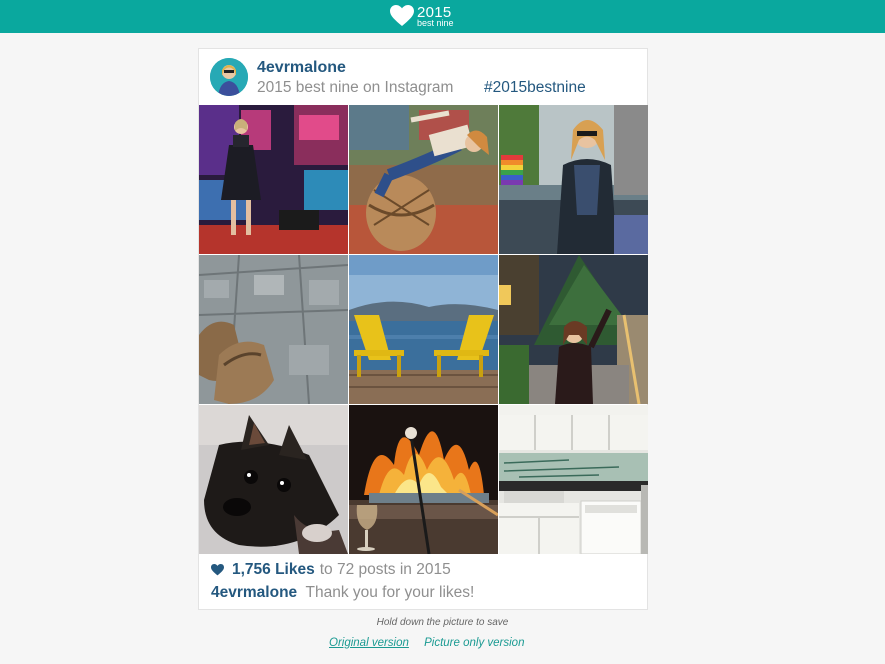 The height and width of the screenshot is (664, 885). I want to click on photo-lake-chairs, so click(423, 329).